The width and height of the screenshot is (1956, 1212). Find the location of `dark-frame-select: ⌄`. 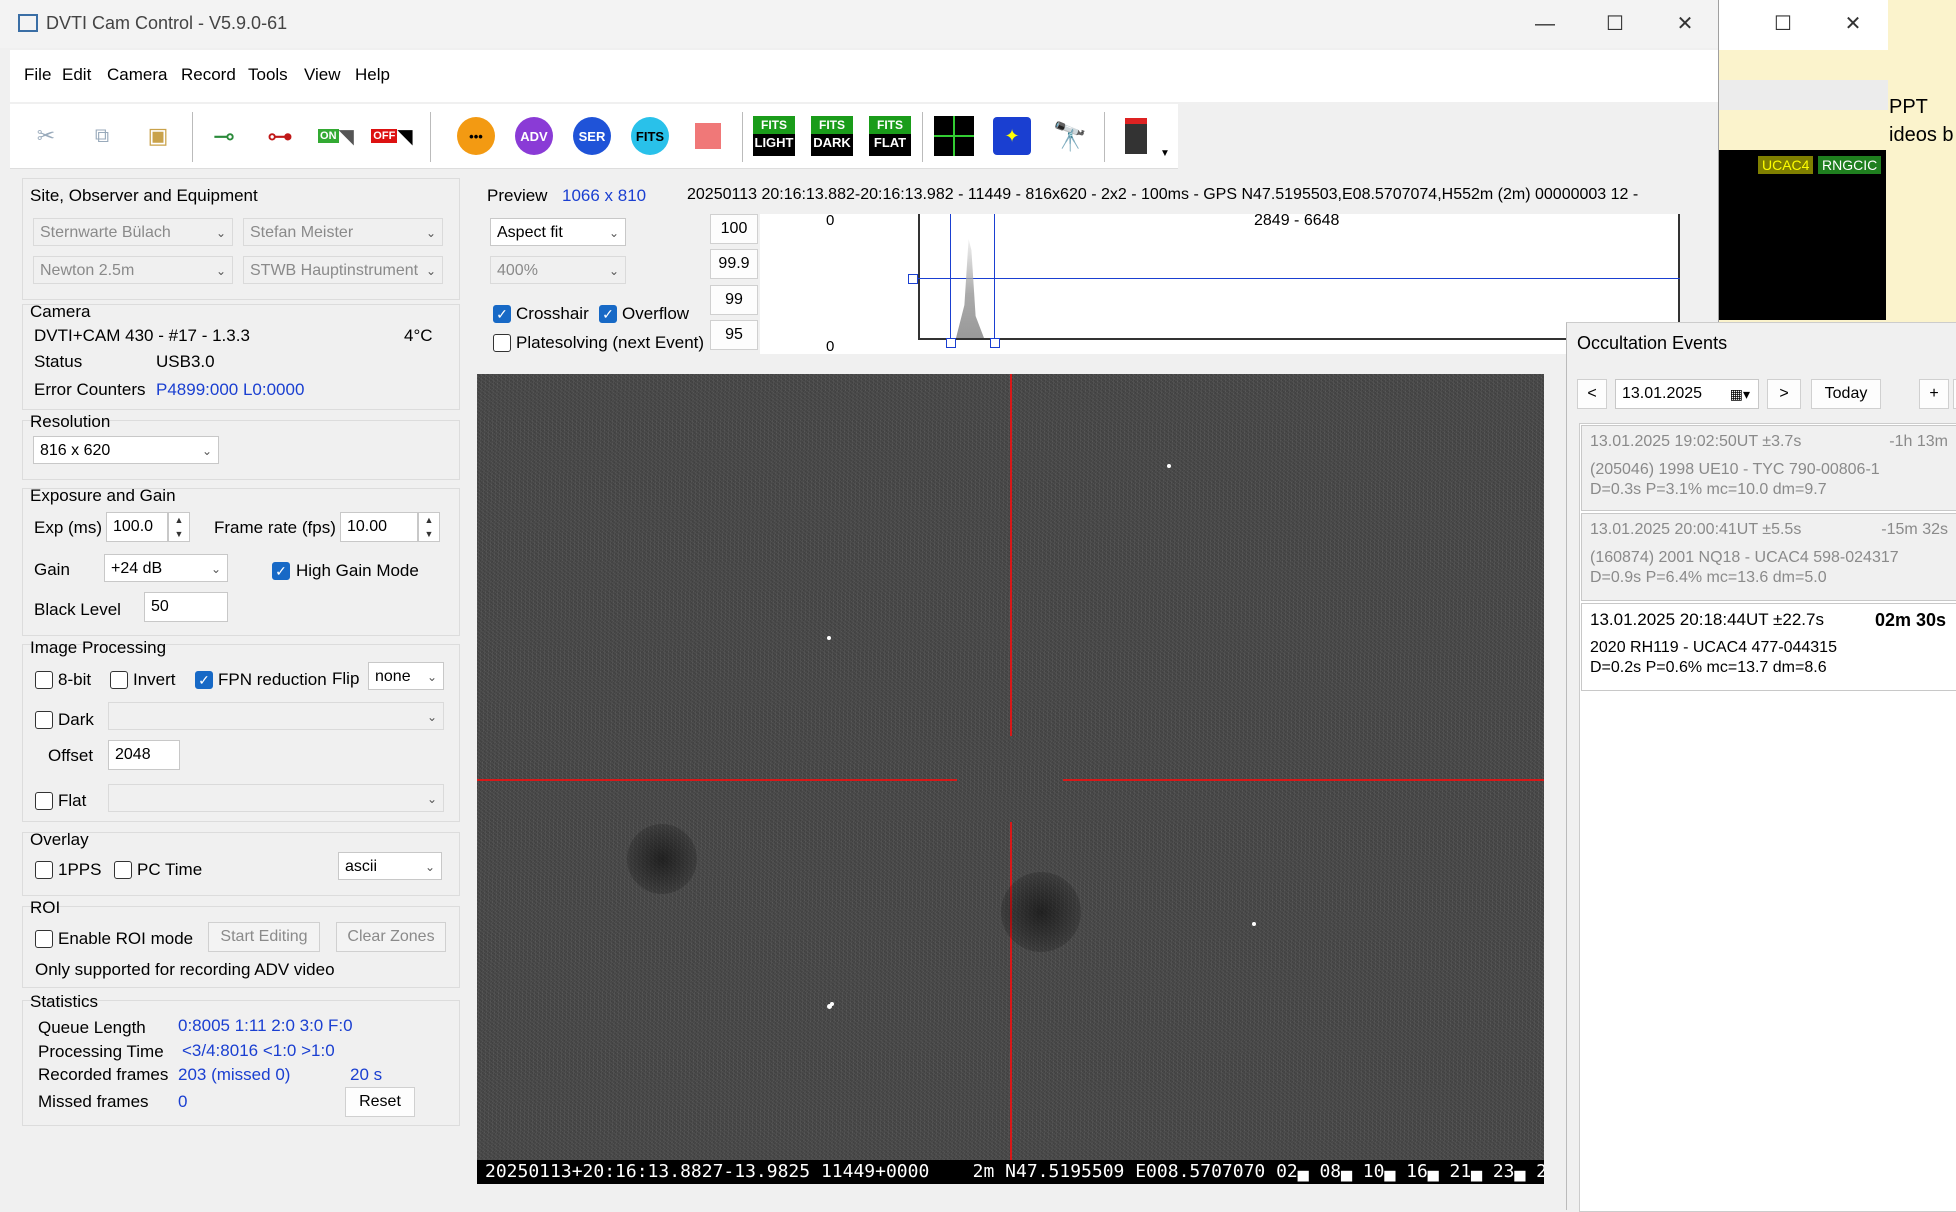

dark-frame-select: ⌄ is located at coordinates (276, 716).